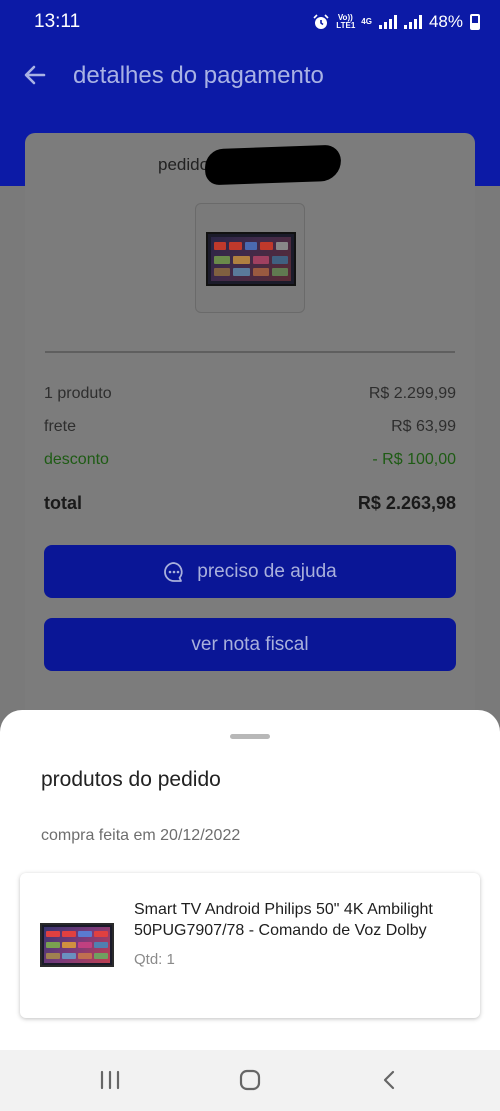 The height and width of the screenshot is (1111, 500). I want to click on order-label: pedido, so click(184, 164).